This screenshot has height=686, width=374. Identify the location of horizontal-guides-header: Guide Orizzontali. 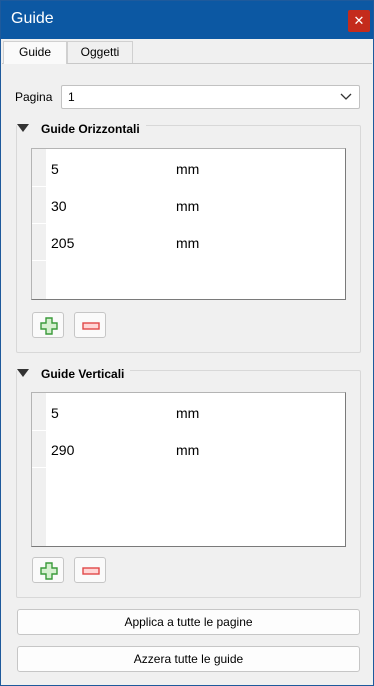
(81, 129).